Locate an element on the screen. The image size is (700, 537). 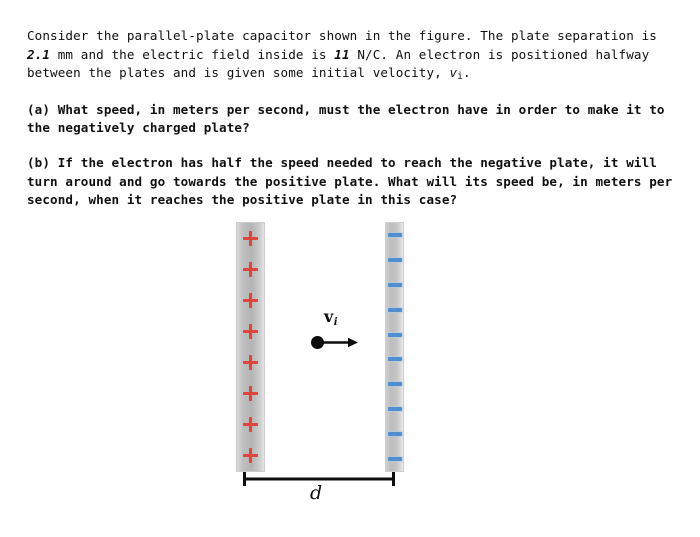
positive-plate is located at coordinates (250, 347).